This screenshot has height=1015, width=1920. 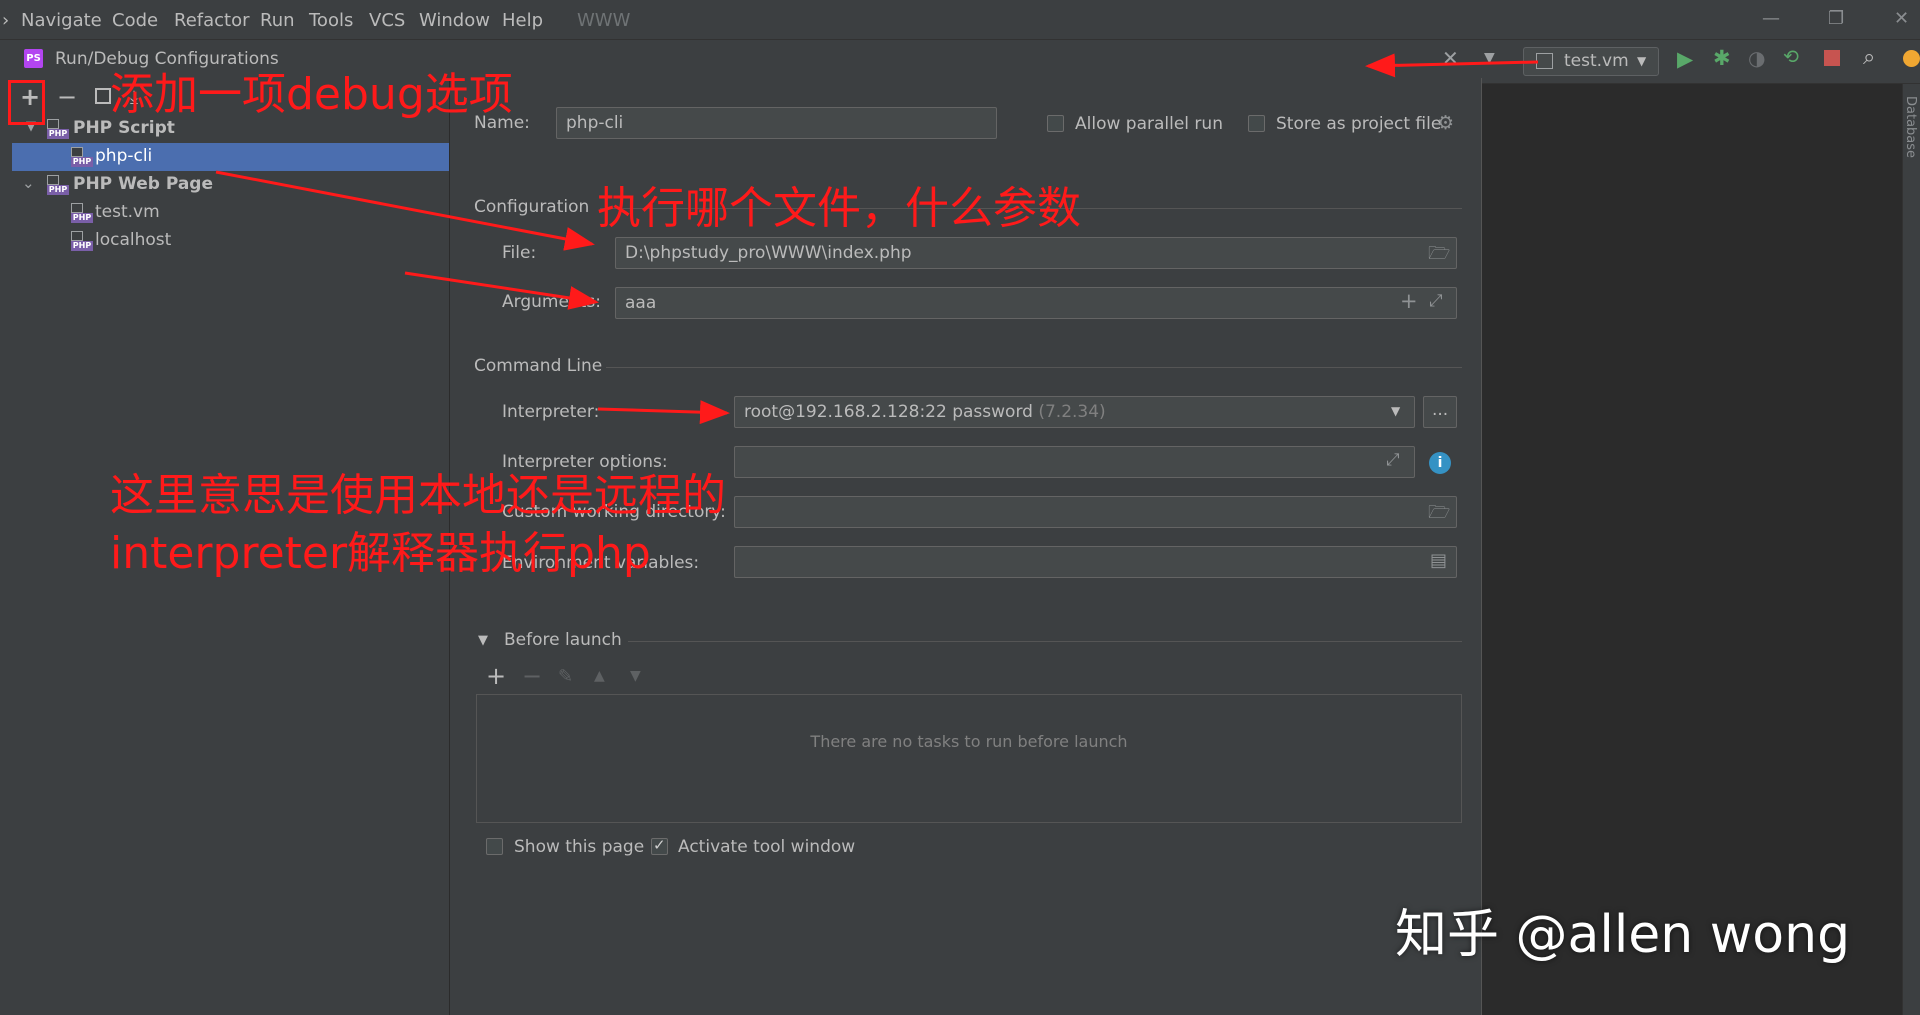 What do you see at coordinates (1623, 935) in the screenshot?
I see `watermark: 知乎 @allen wong` at bounding box center [1623, 935].